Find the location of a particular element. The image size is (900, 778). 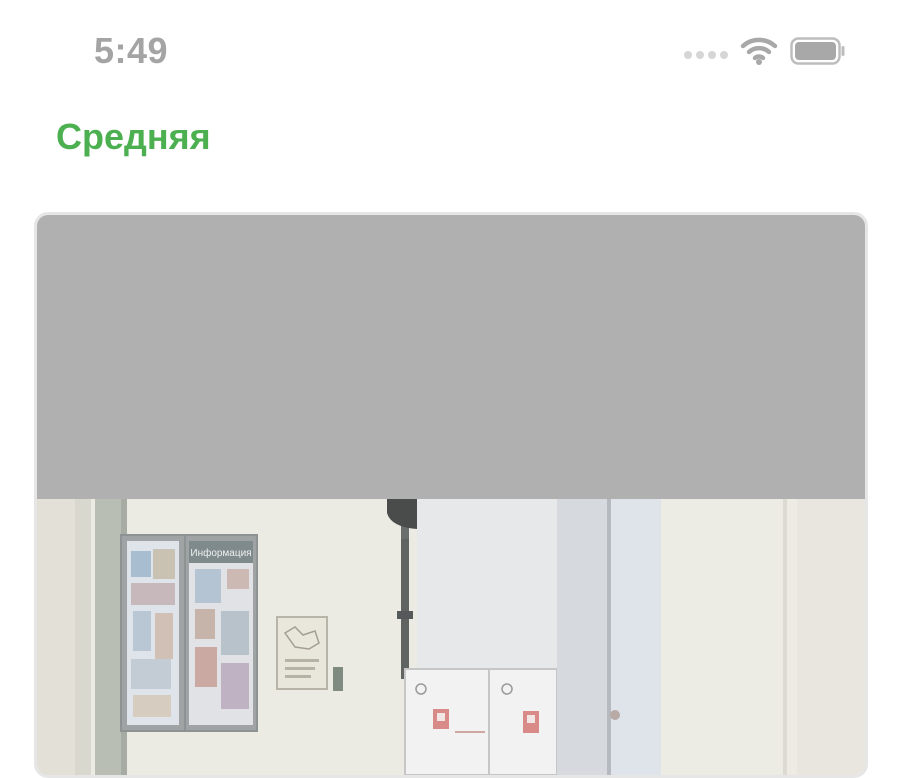

status-time: 5:49 is located at coordinates (131, 50).